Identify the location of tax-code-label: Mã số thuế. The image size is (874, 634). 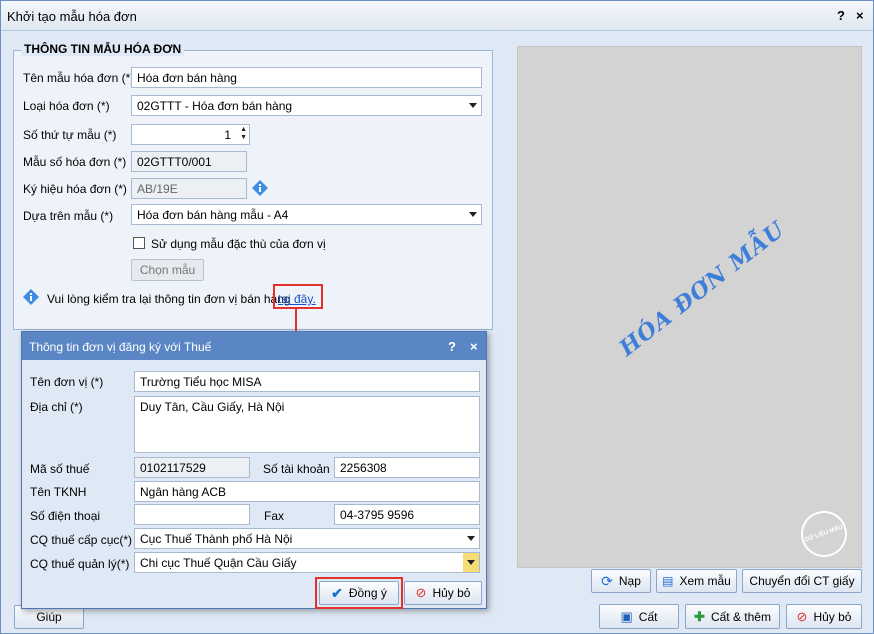
(60, 469).